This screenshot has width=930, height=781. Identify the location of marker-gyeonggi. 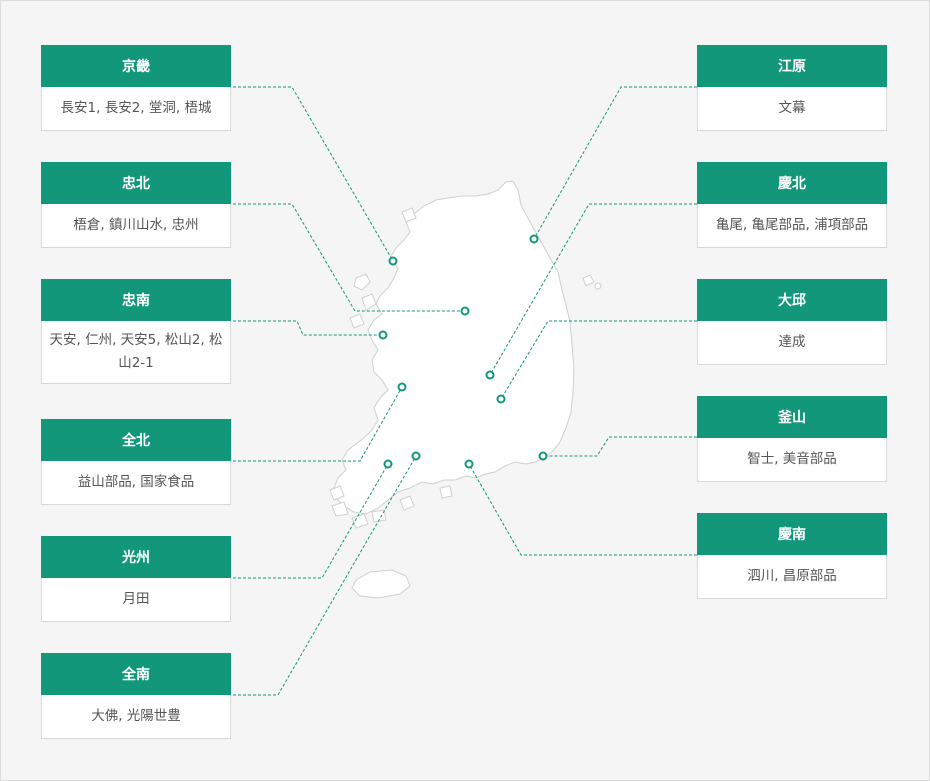
(393, 261).